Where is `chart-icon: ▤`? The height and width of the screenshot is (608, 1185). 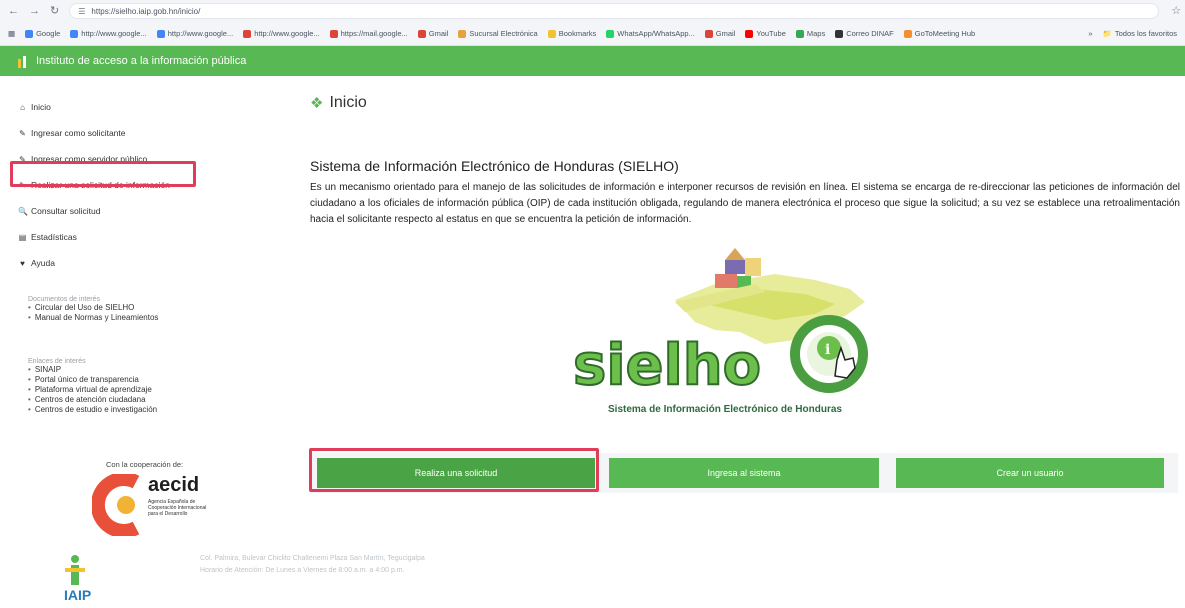
chart-icon: ▤ is located at coordinates (22, 237).